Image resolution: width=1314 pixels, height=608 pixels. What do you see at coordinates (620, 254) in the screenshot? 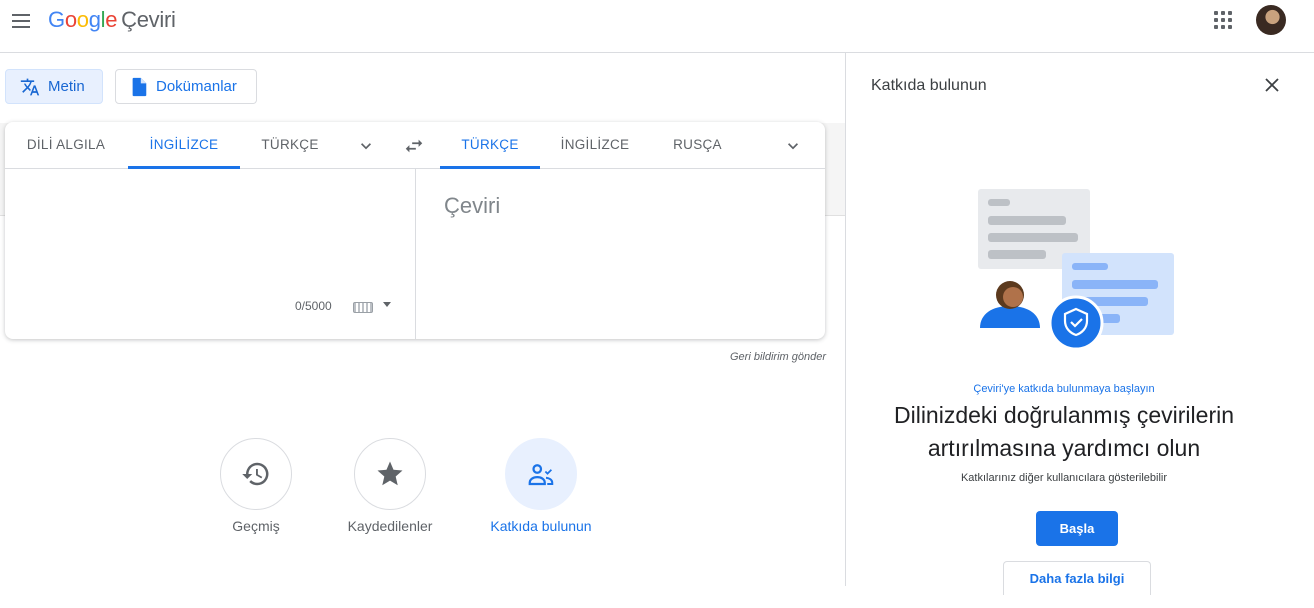
I see `target-panel: Çeviri` at bounding box center [620, 254].